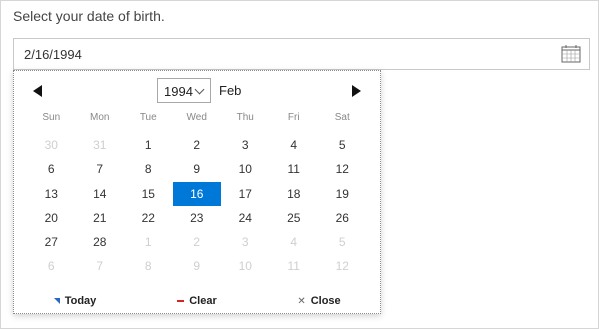 The image size is (599, 329). I want to click on clear-button: Clear, so click(197, 301).